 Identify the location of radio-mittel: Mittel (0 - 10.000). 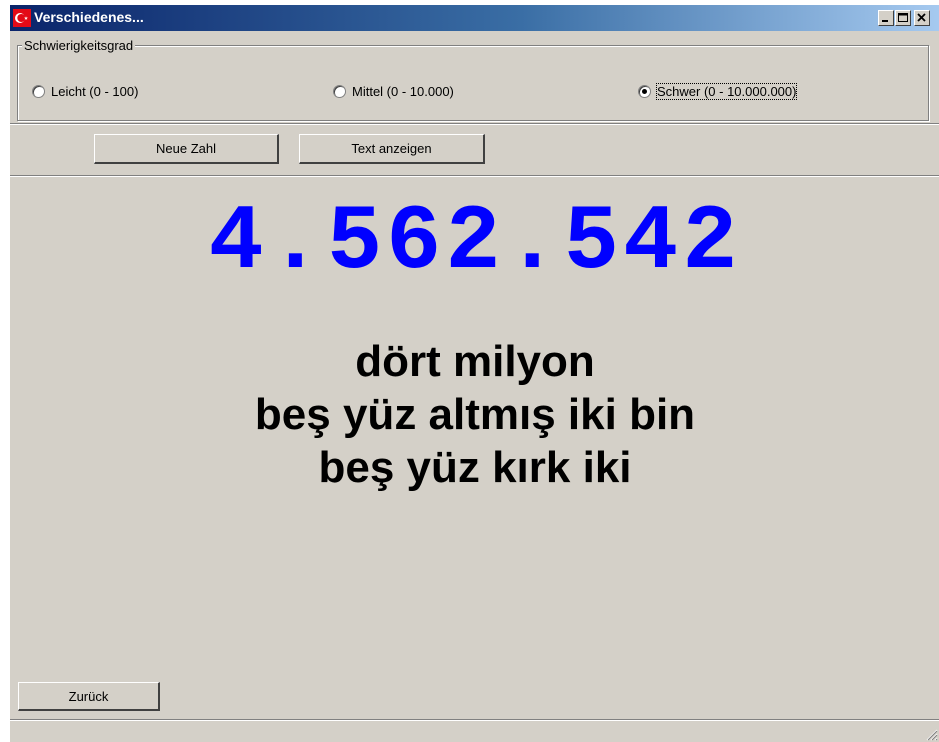
(393, 91).